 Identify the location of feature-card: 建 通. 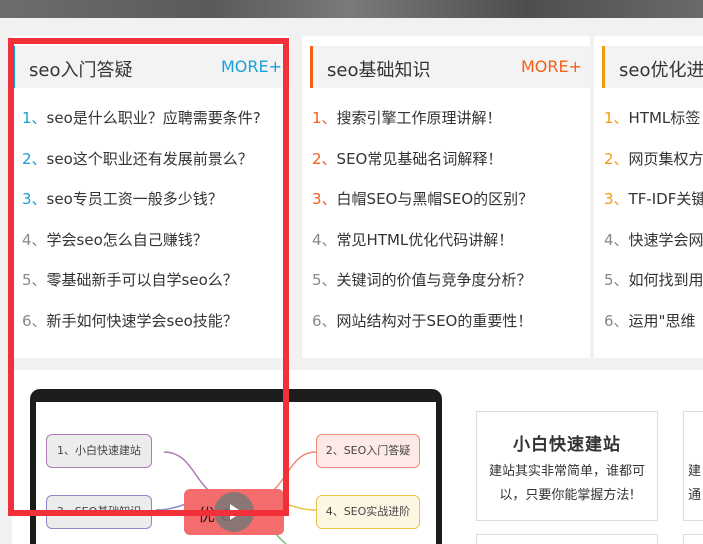
(693, 466).